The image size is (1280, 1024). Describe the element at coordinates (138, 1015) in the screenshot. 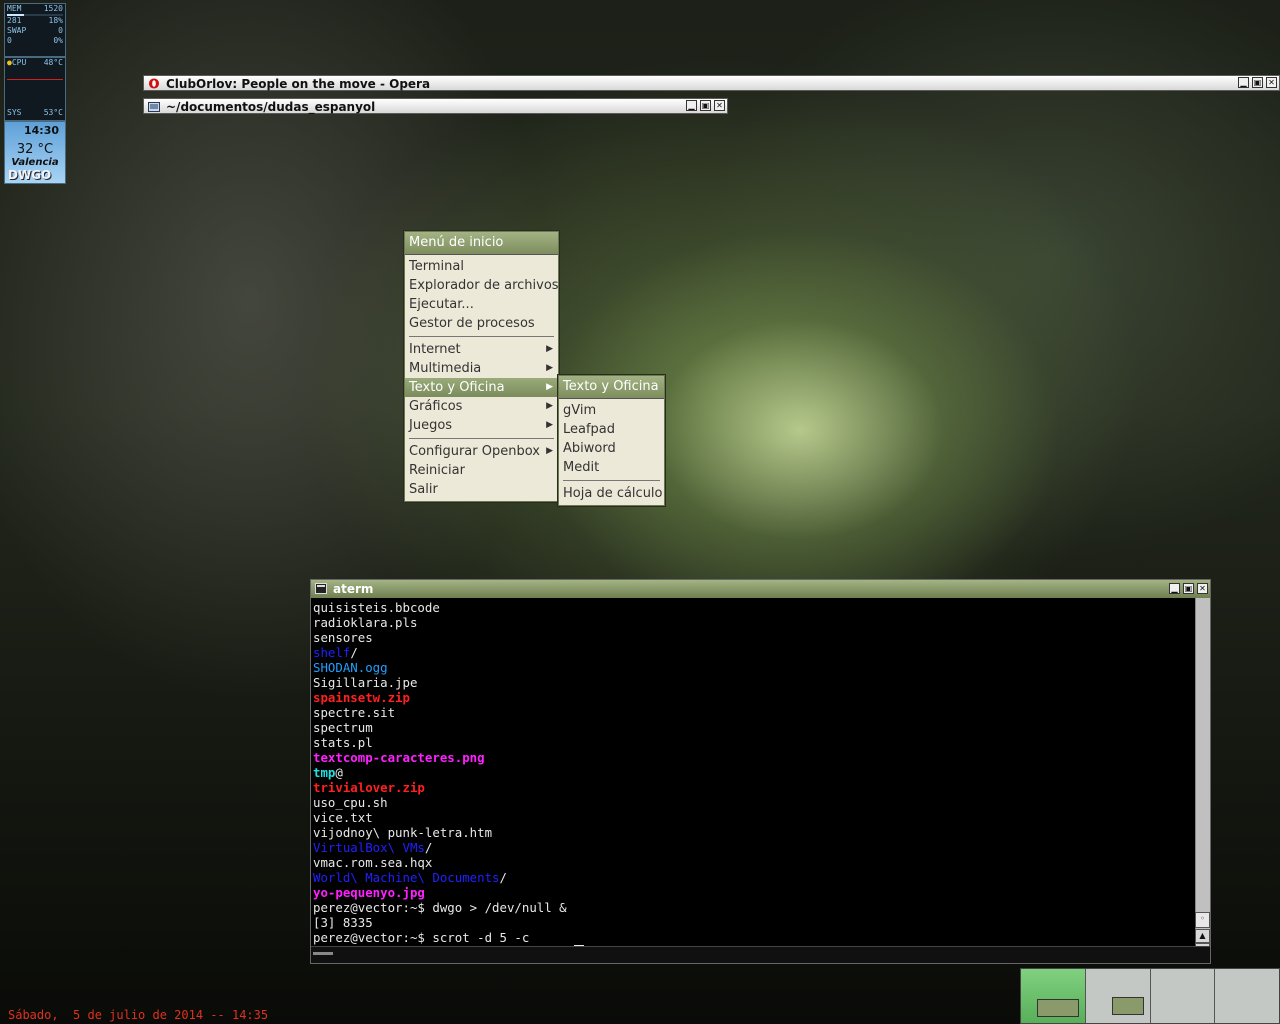

I see `desktop-clock: Sábado, 5 de julio de 2014 -- 14:35` at that location.